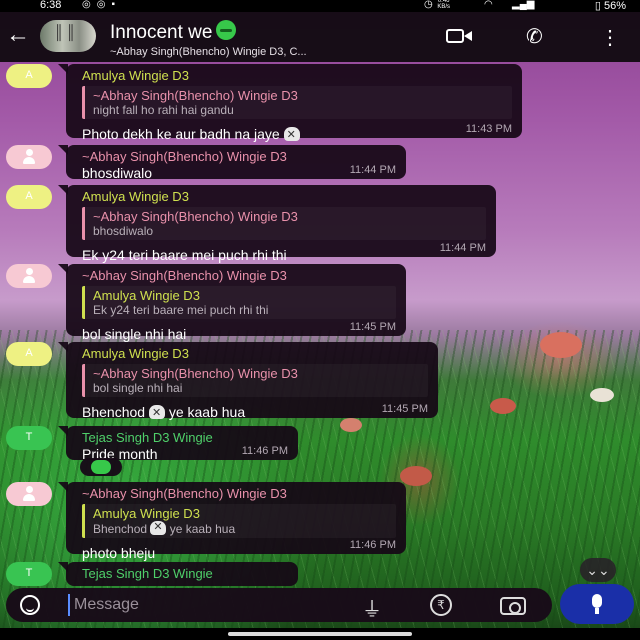  What do you see at coordinates (101, 5) in the screenshot?
I see `notification-icons: ◎◎▪` at bounding box center [101, 5].